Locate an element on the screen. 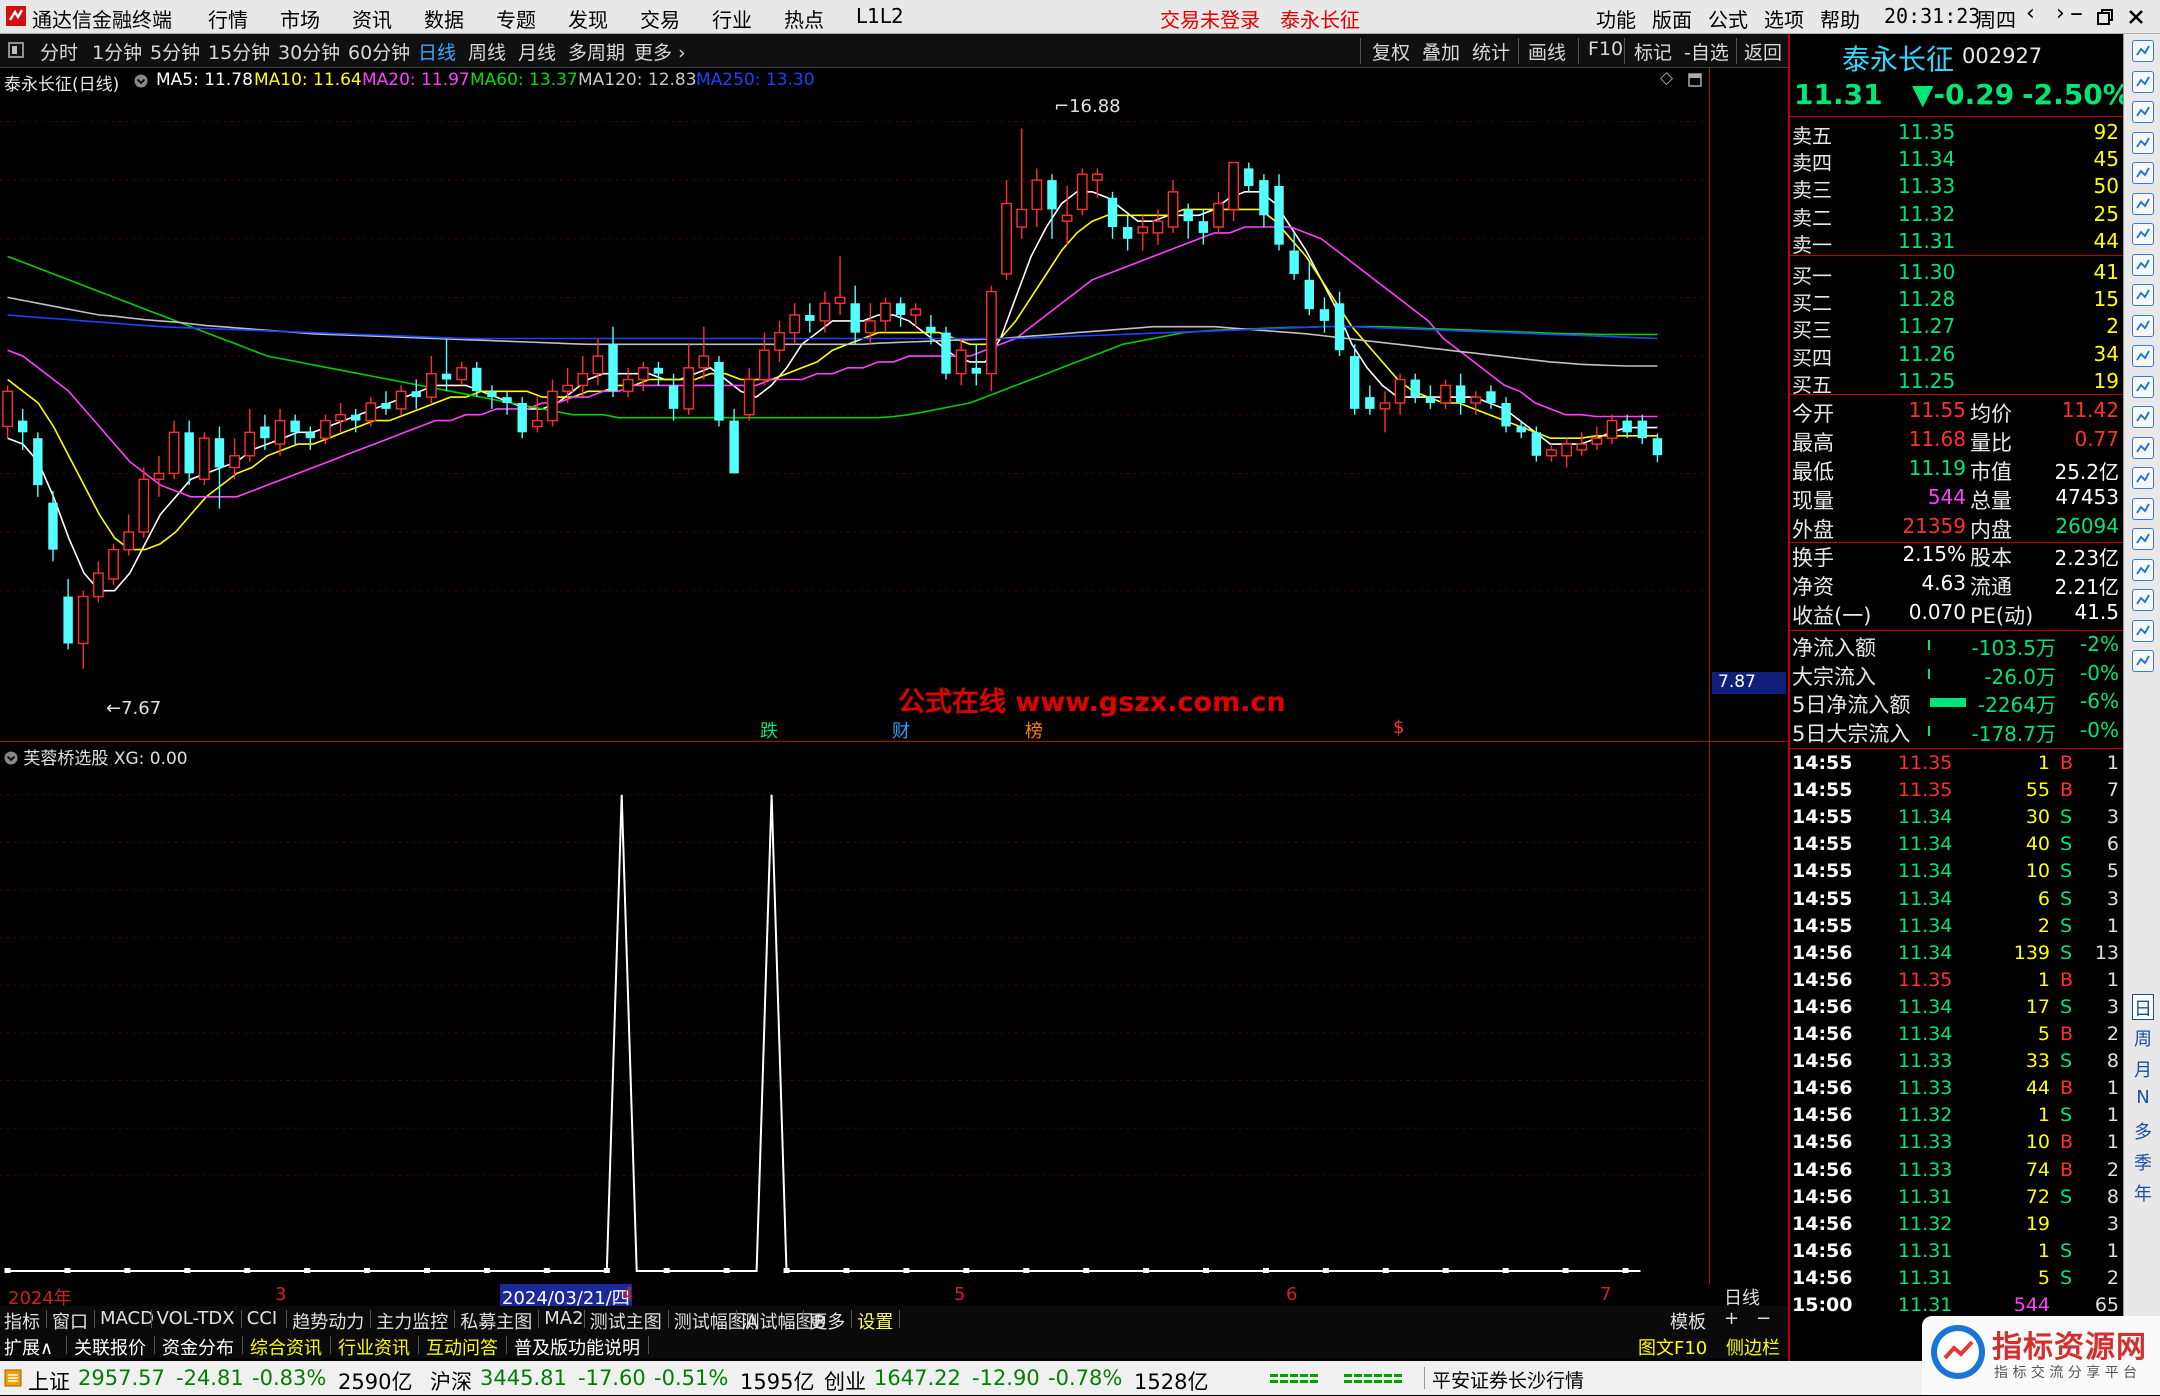  event-marker-cai: 财 is located at coordinates (901, 730).